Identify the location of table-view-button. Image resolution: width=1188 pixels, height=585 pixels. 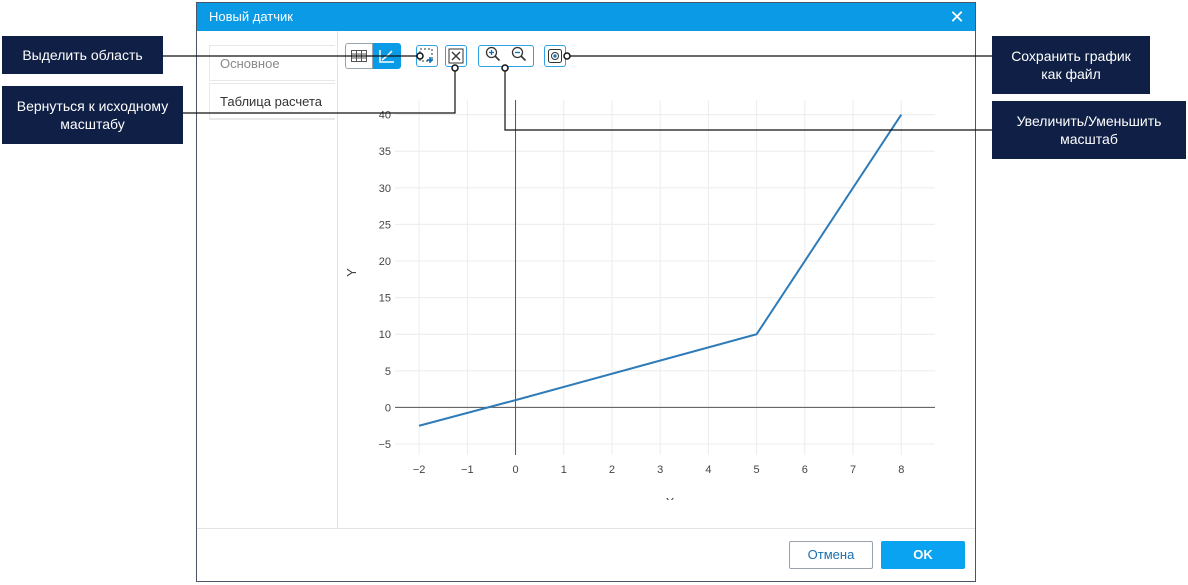
(359, 56).